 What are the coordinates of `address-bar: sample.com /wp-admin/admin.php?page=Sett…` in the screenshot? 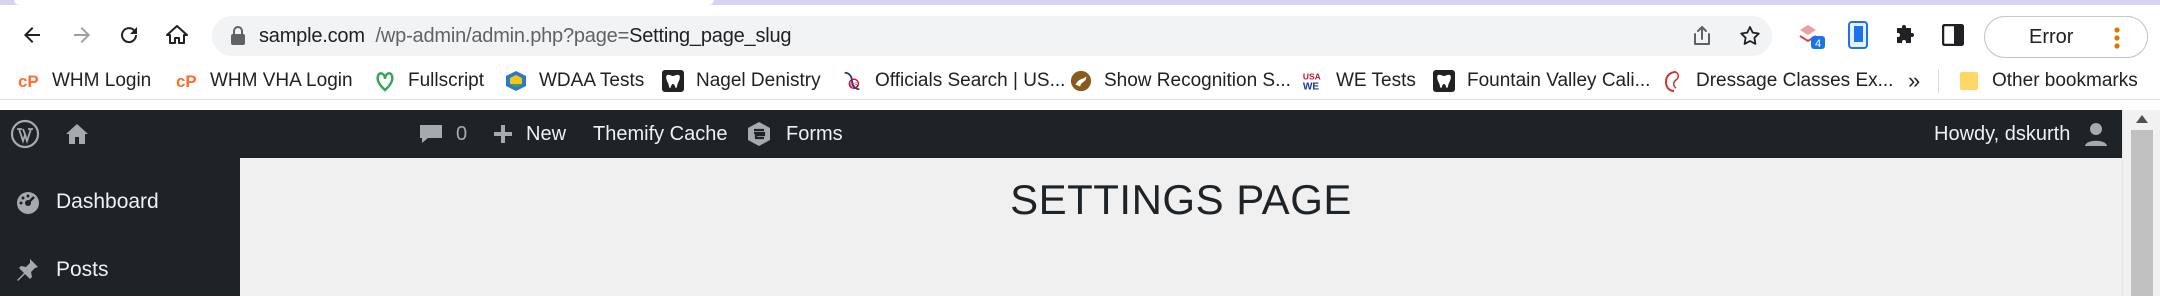 It's located at (992, 36).